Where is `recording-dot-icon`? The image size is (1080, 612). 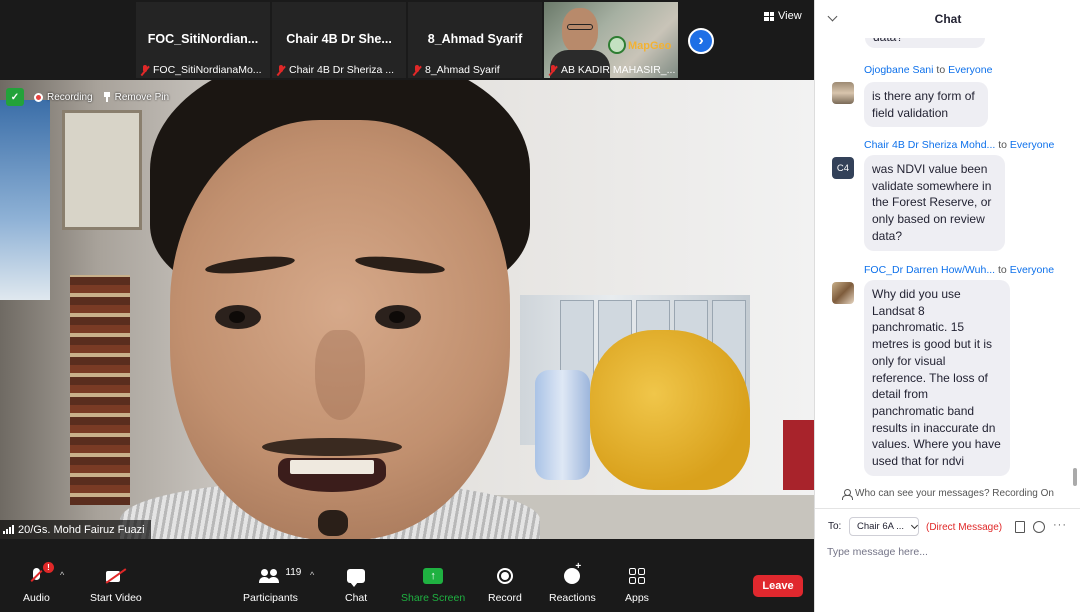
recording-dot-icon is located at coordinates (38, 97).